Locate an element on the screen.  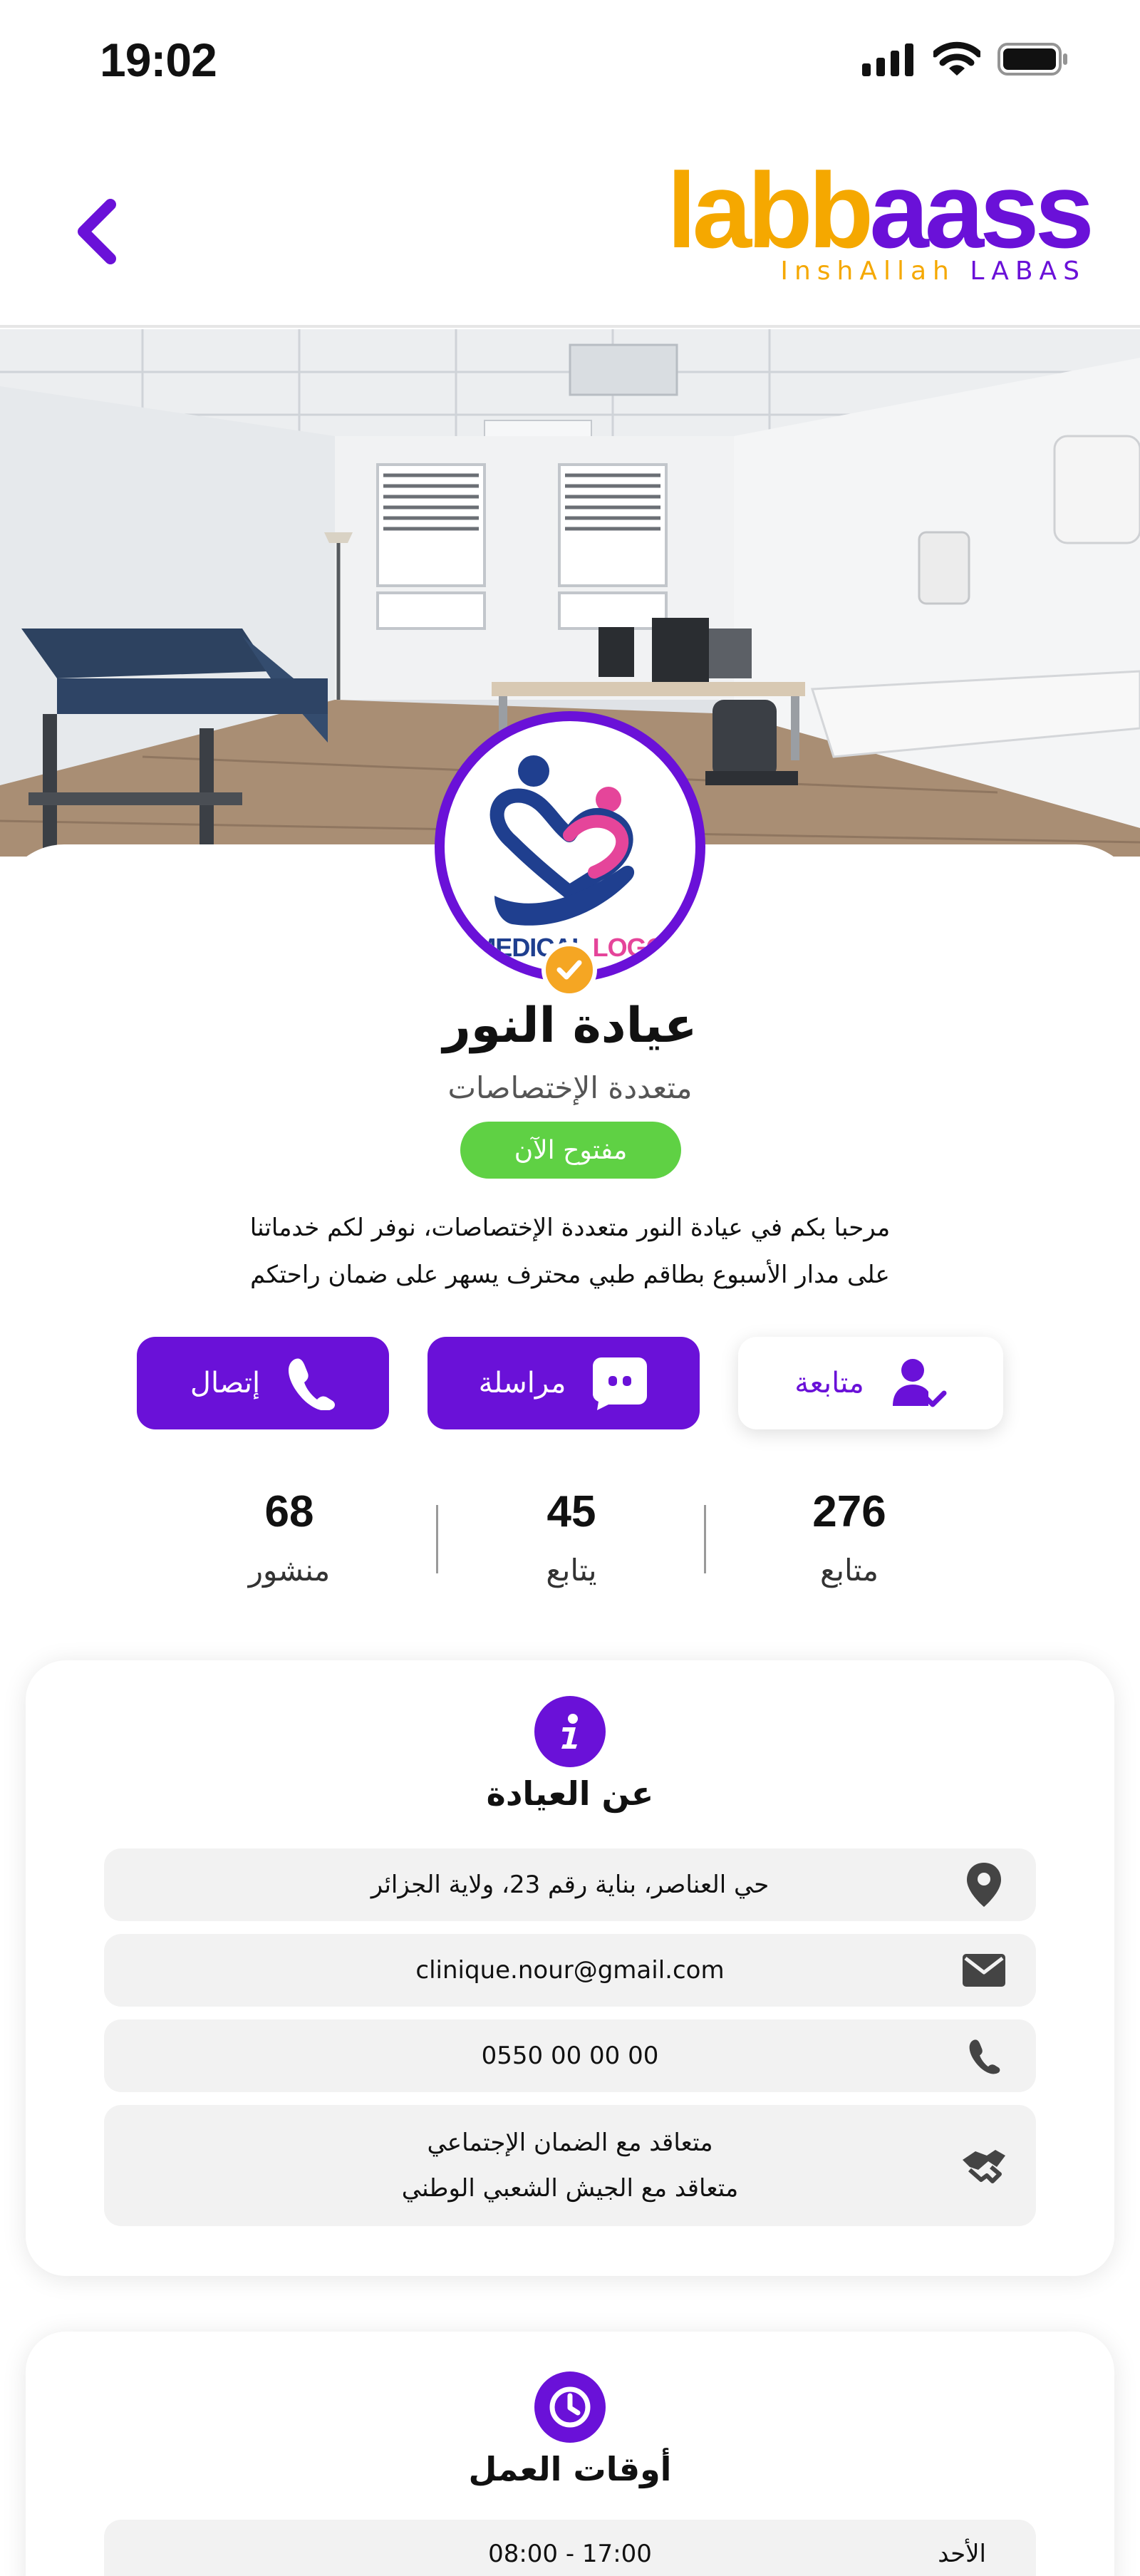
stat-value: 276 is located at coordinates (849, 1512).